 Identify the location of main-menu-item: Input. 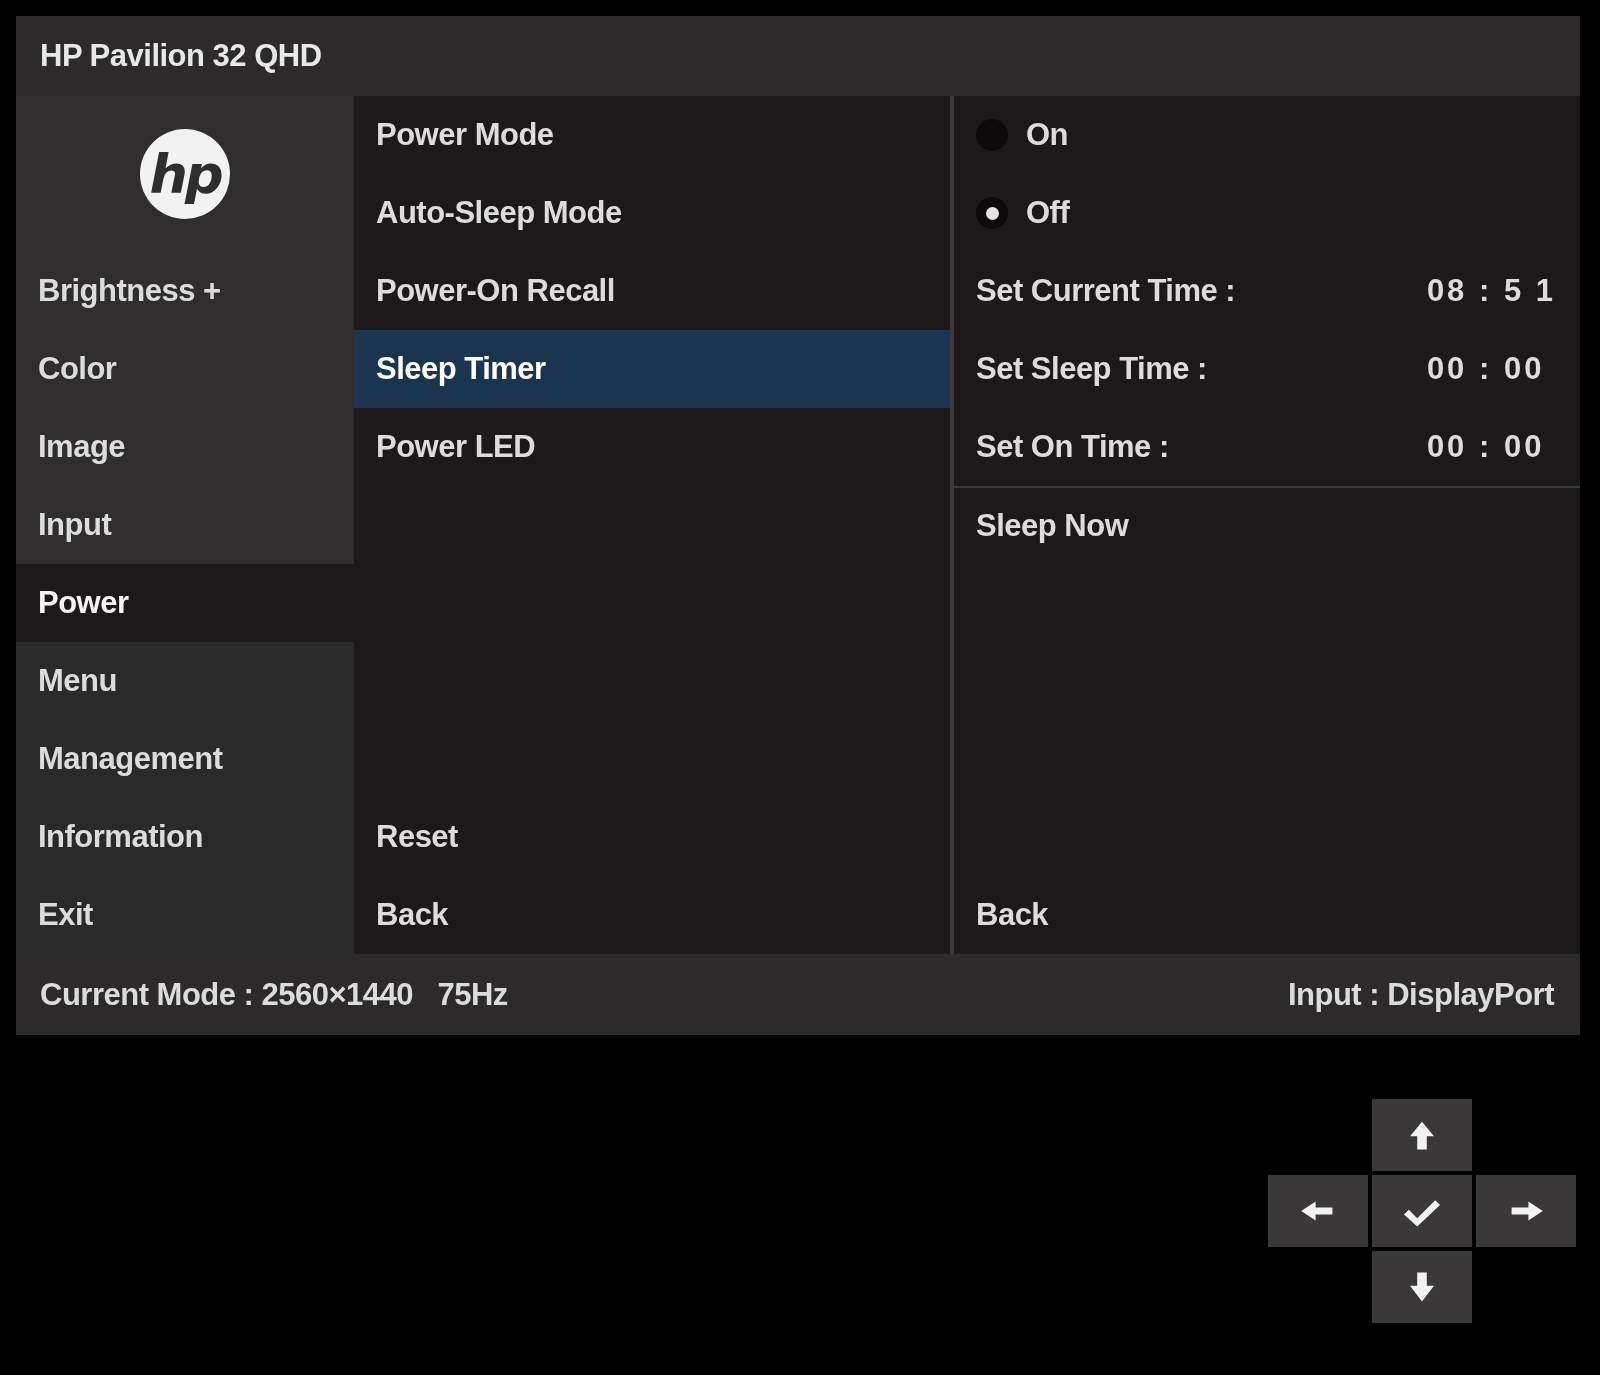
(185, 525).